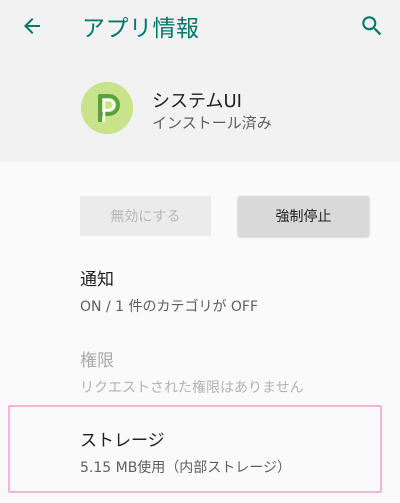 Image resolution: width=400 pixels, height=503 pixels. Describe the element at coordinates (122, 441) in the screenshot. I see `pref-title: ストレージ` at that location.